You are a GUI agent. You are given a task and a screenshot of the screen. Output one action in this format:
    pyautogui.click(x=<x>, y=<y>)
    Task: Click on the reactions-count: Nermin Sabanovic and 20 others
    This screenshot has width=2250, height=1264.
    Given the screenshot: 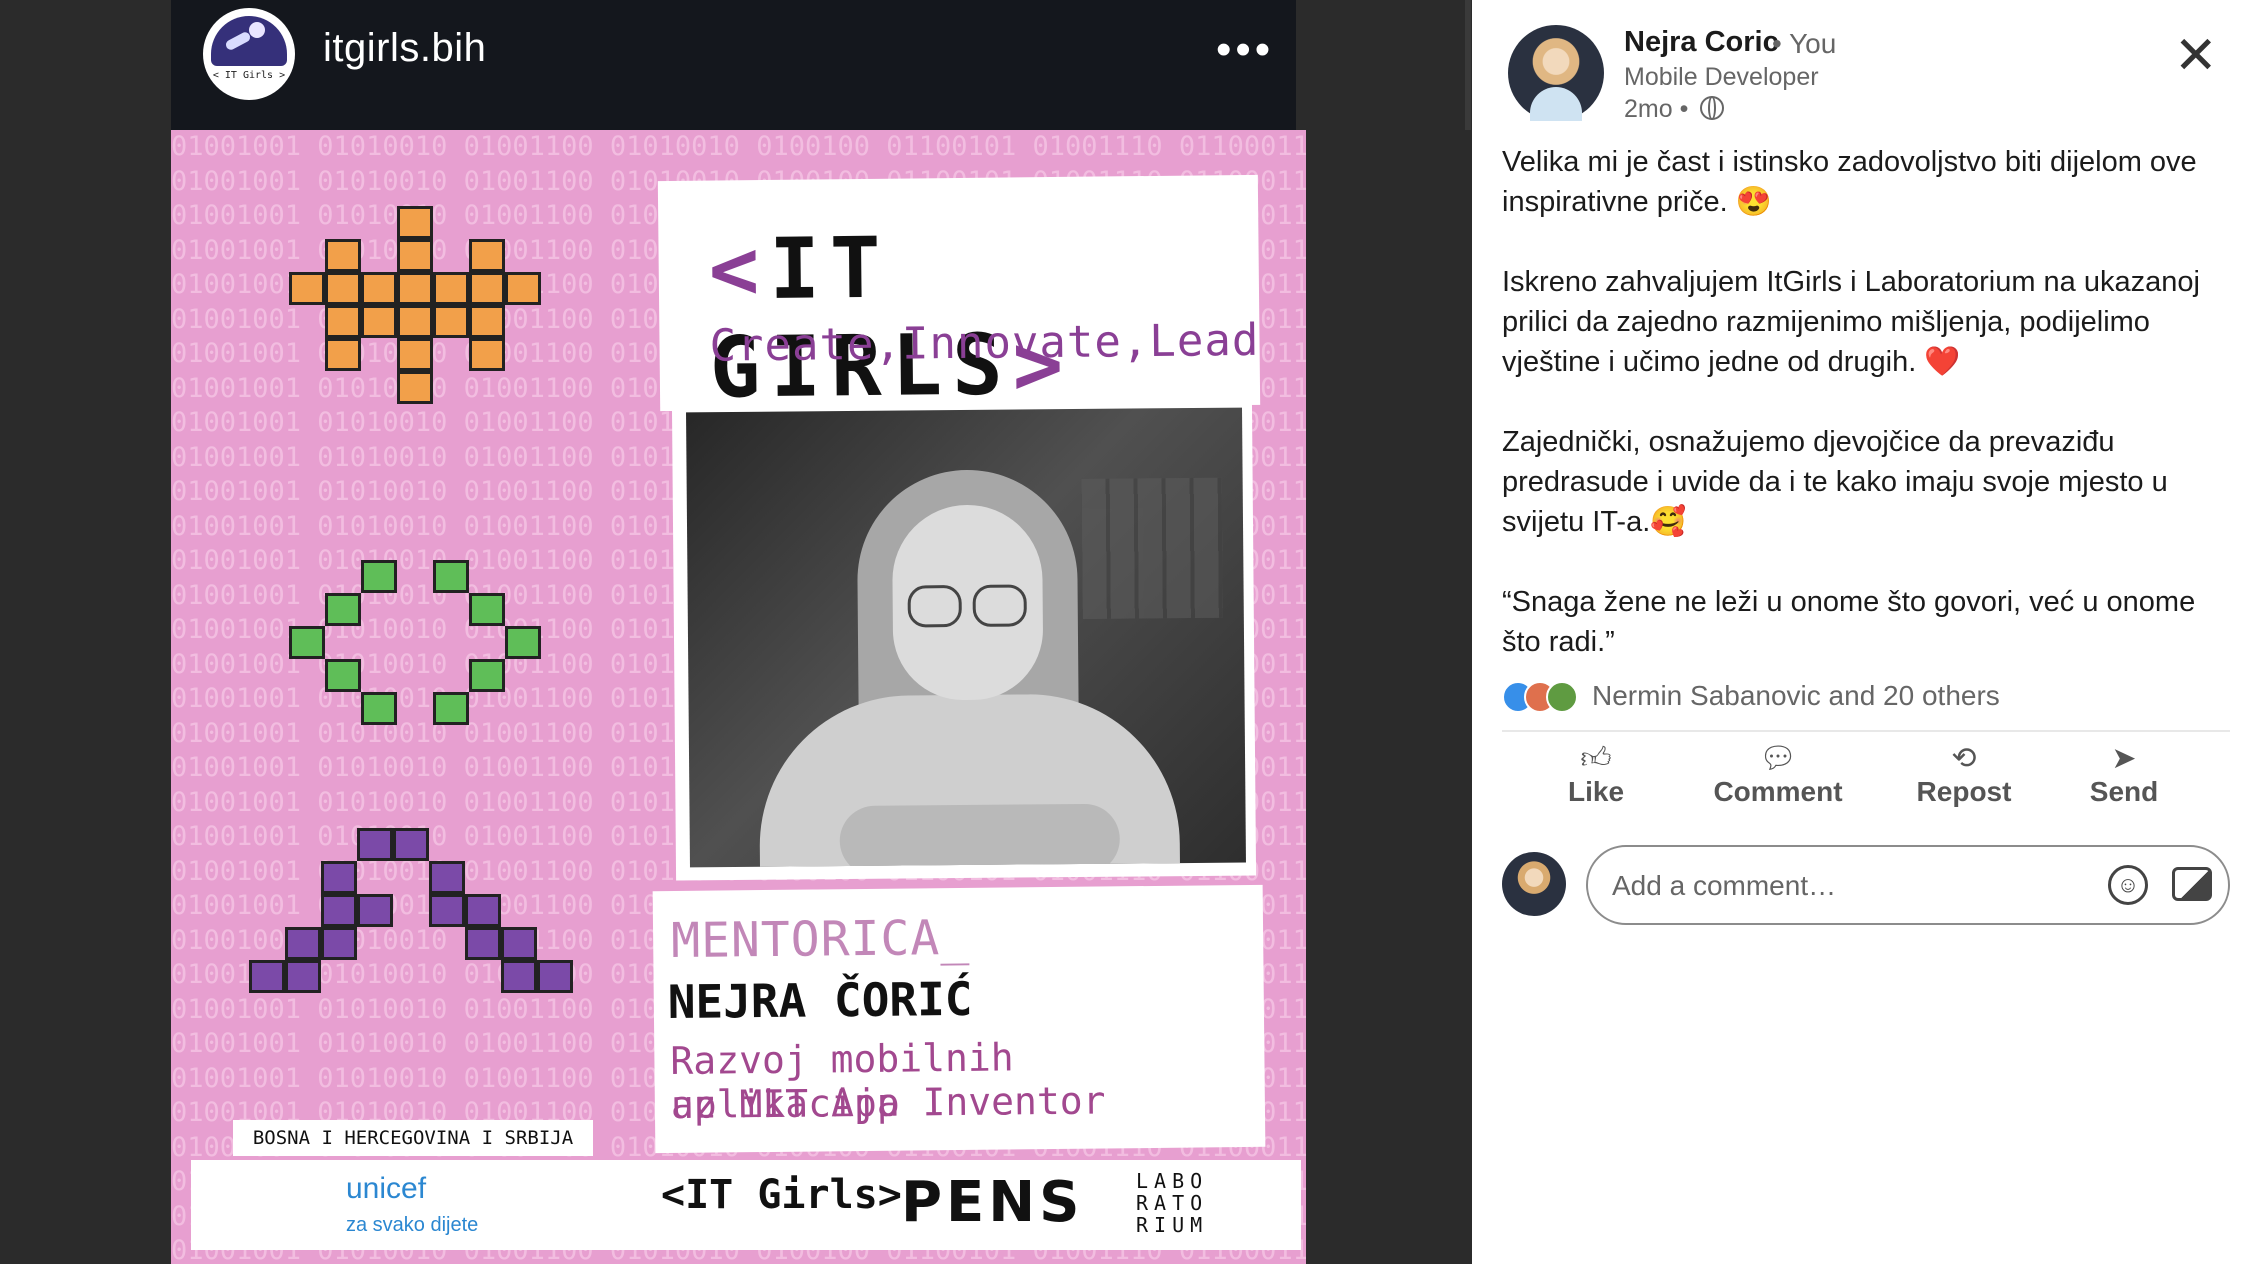 What is the action you would take?
    pyautogui.click(x=1796, y=696)
    